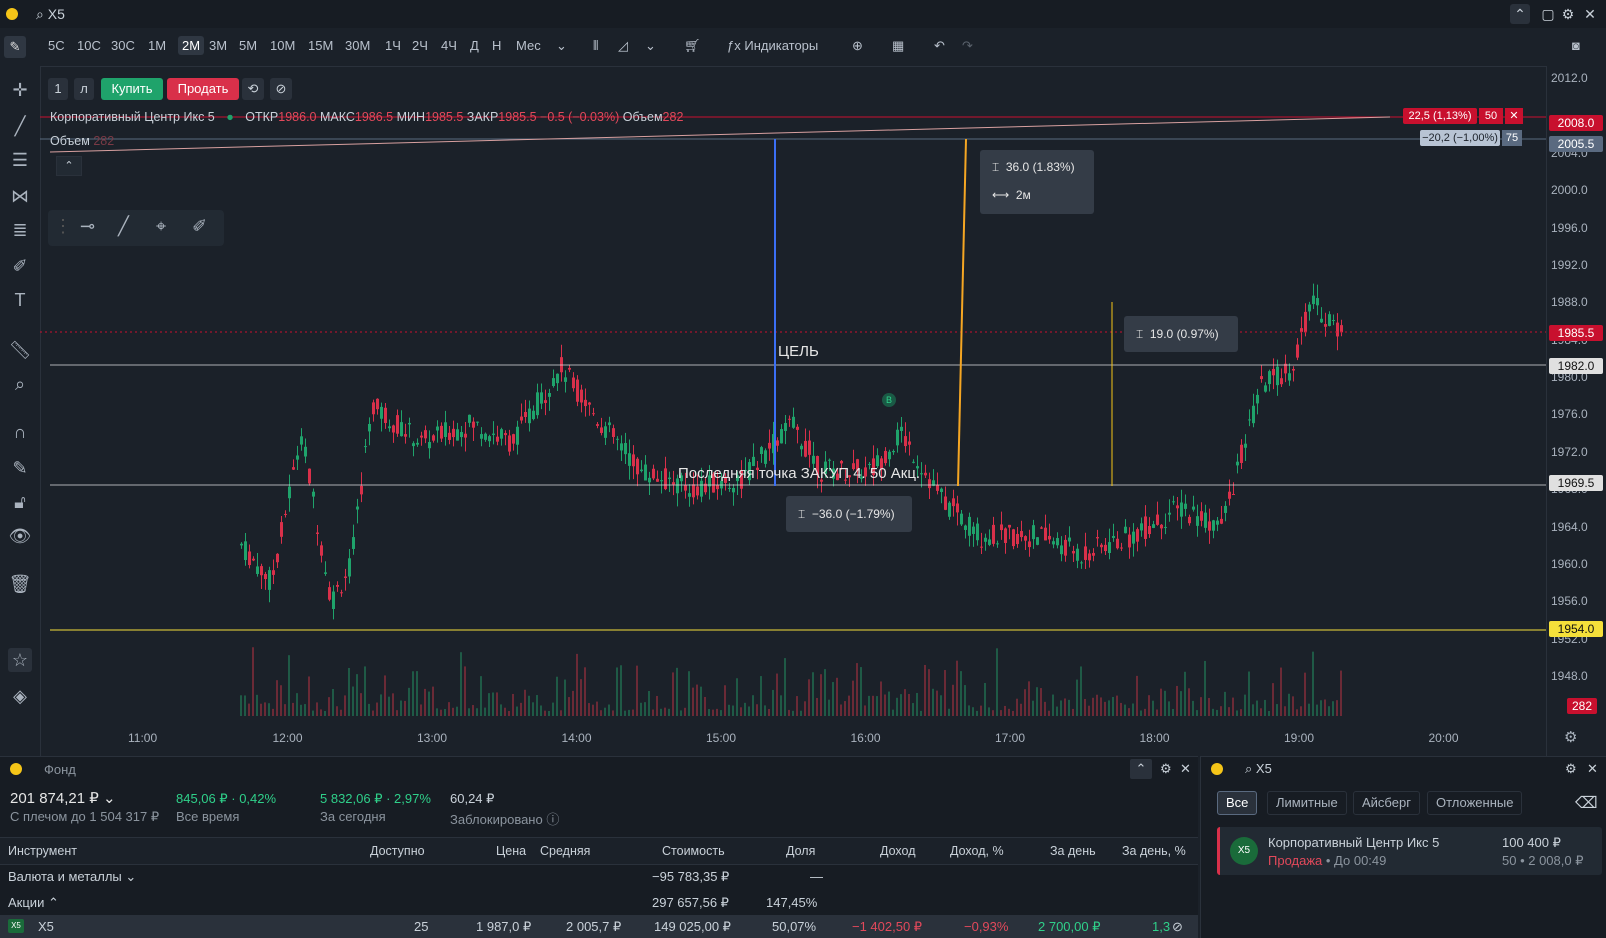 The width and height of the screenshot is (1606, 938). I want to click on sell-button: Продать, so click(203, 89).